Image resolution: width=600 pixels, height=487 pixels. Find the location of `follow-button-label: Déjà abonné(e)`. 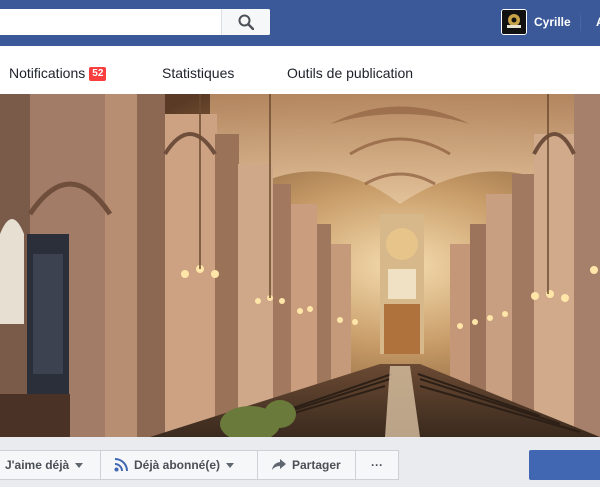

follow-button-label: Déjà abonné(e) is located at coordinates (177, 465).